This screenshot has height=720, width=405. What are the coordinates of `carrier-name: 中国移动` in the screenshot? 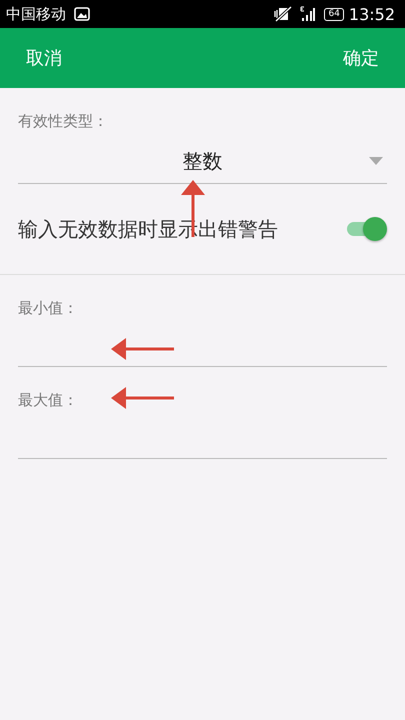 It's located at (36, 14).